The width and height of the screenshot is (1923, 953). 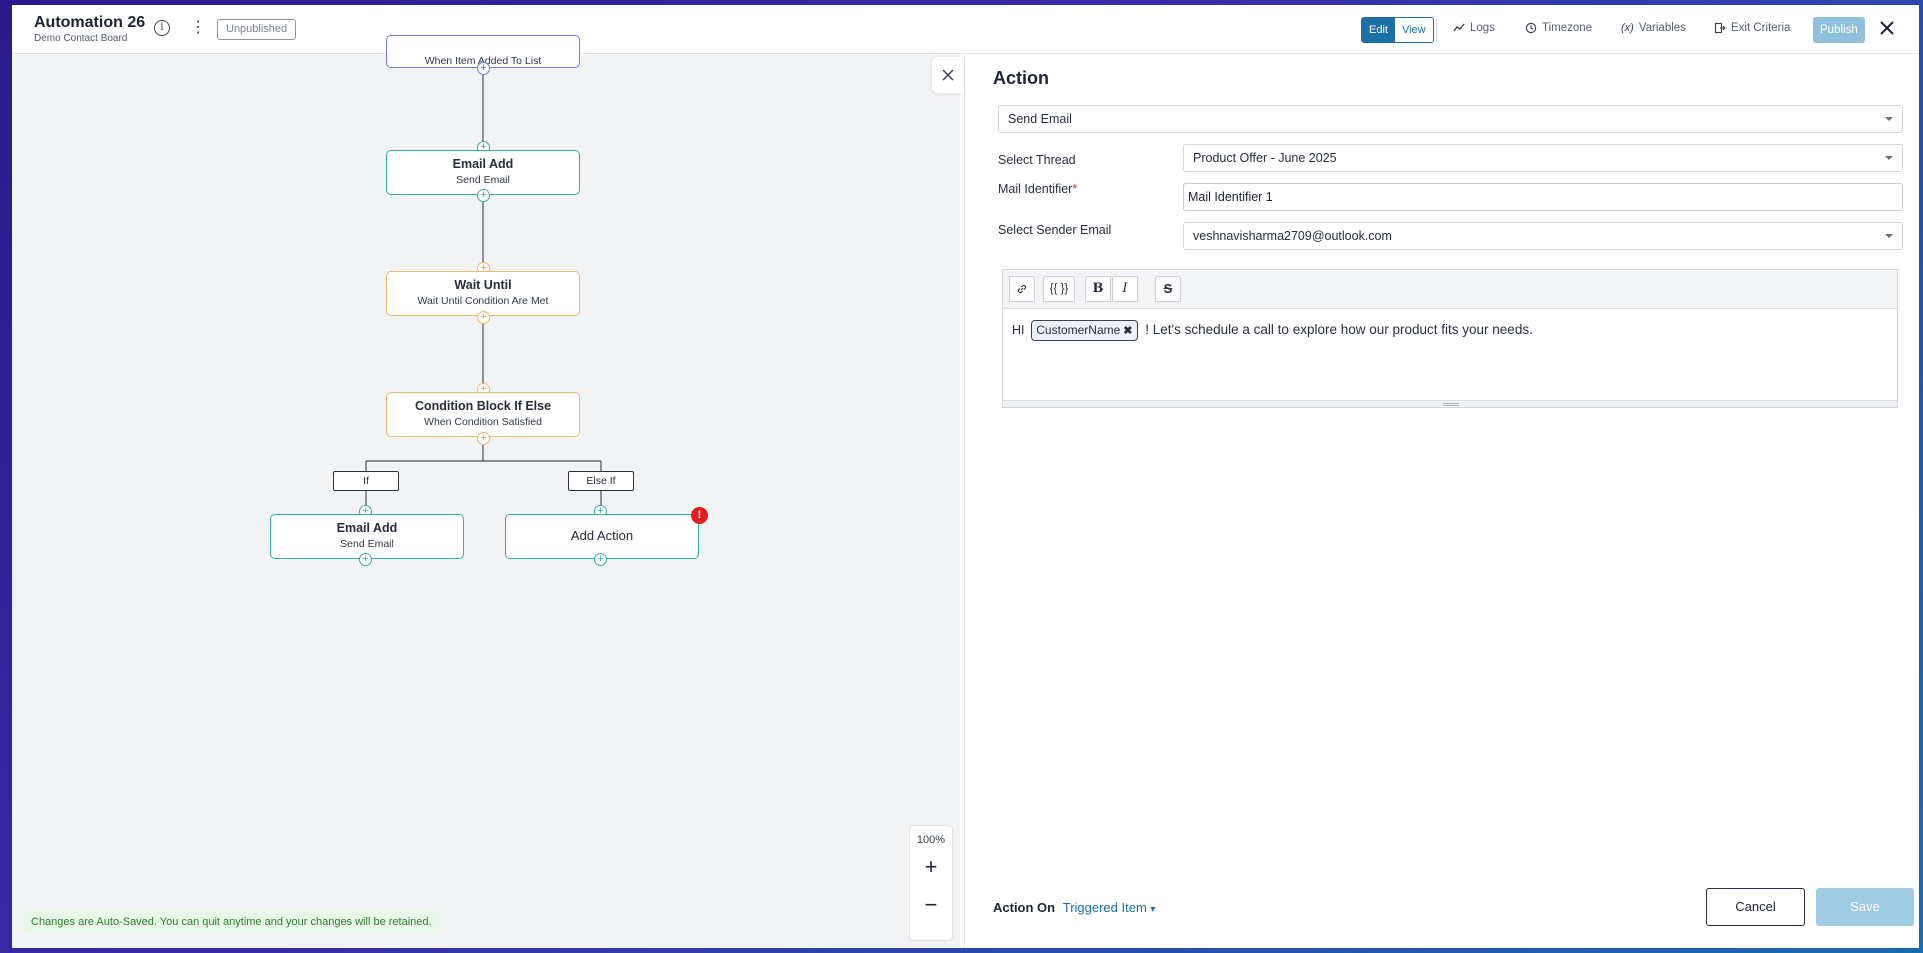 I want to click on variable-chip: CustomerName ✖, so click(x=1084, y=330).